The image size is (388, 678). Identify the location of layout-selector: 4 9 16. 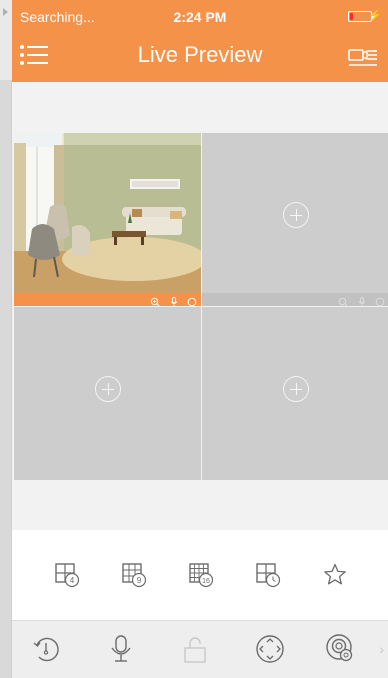
(200, 575).